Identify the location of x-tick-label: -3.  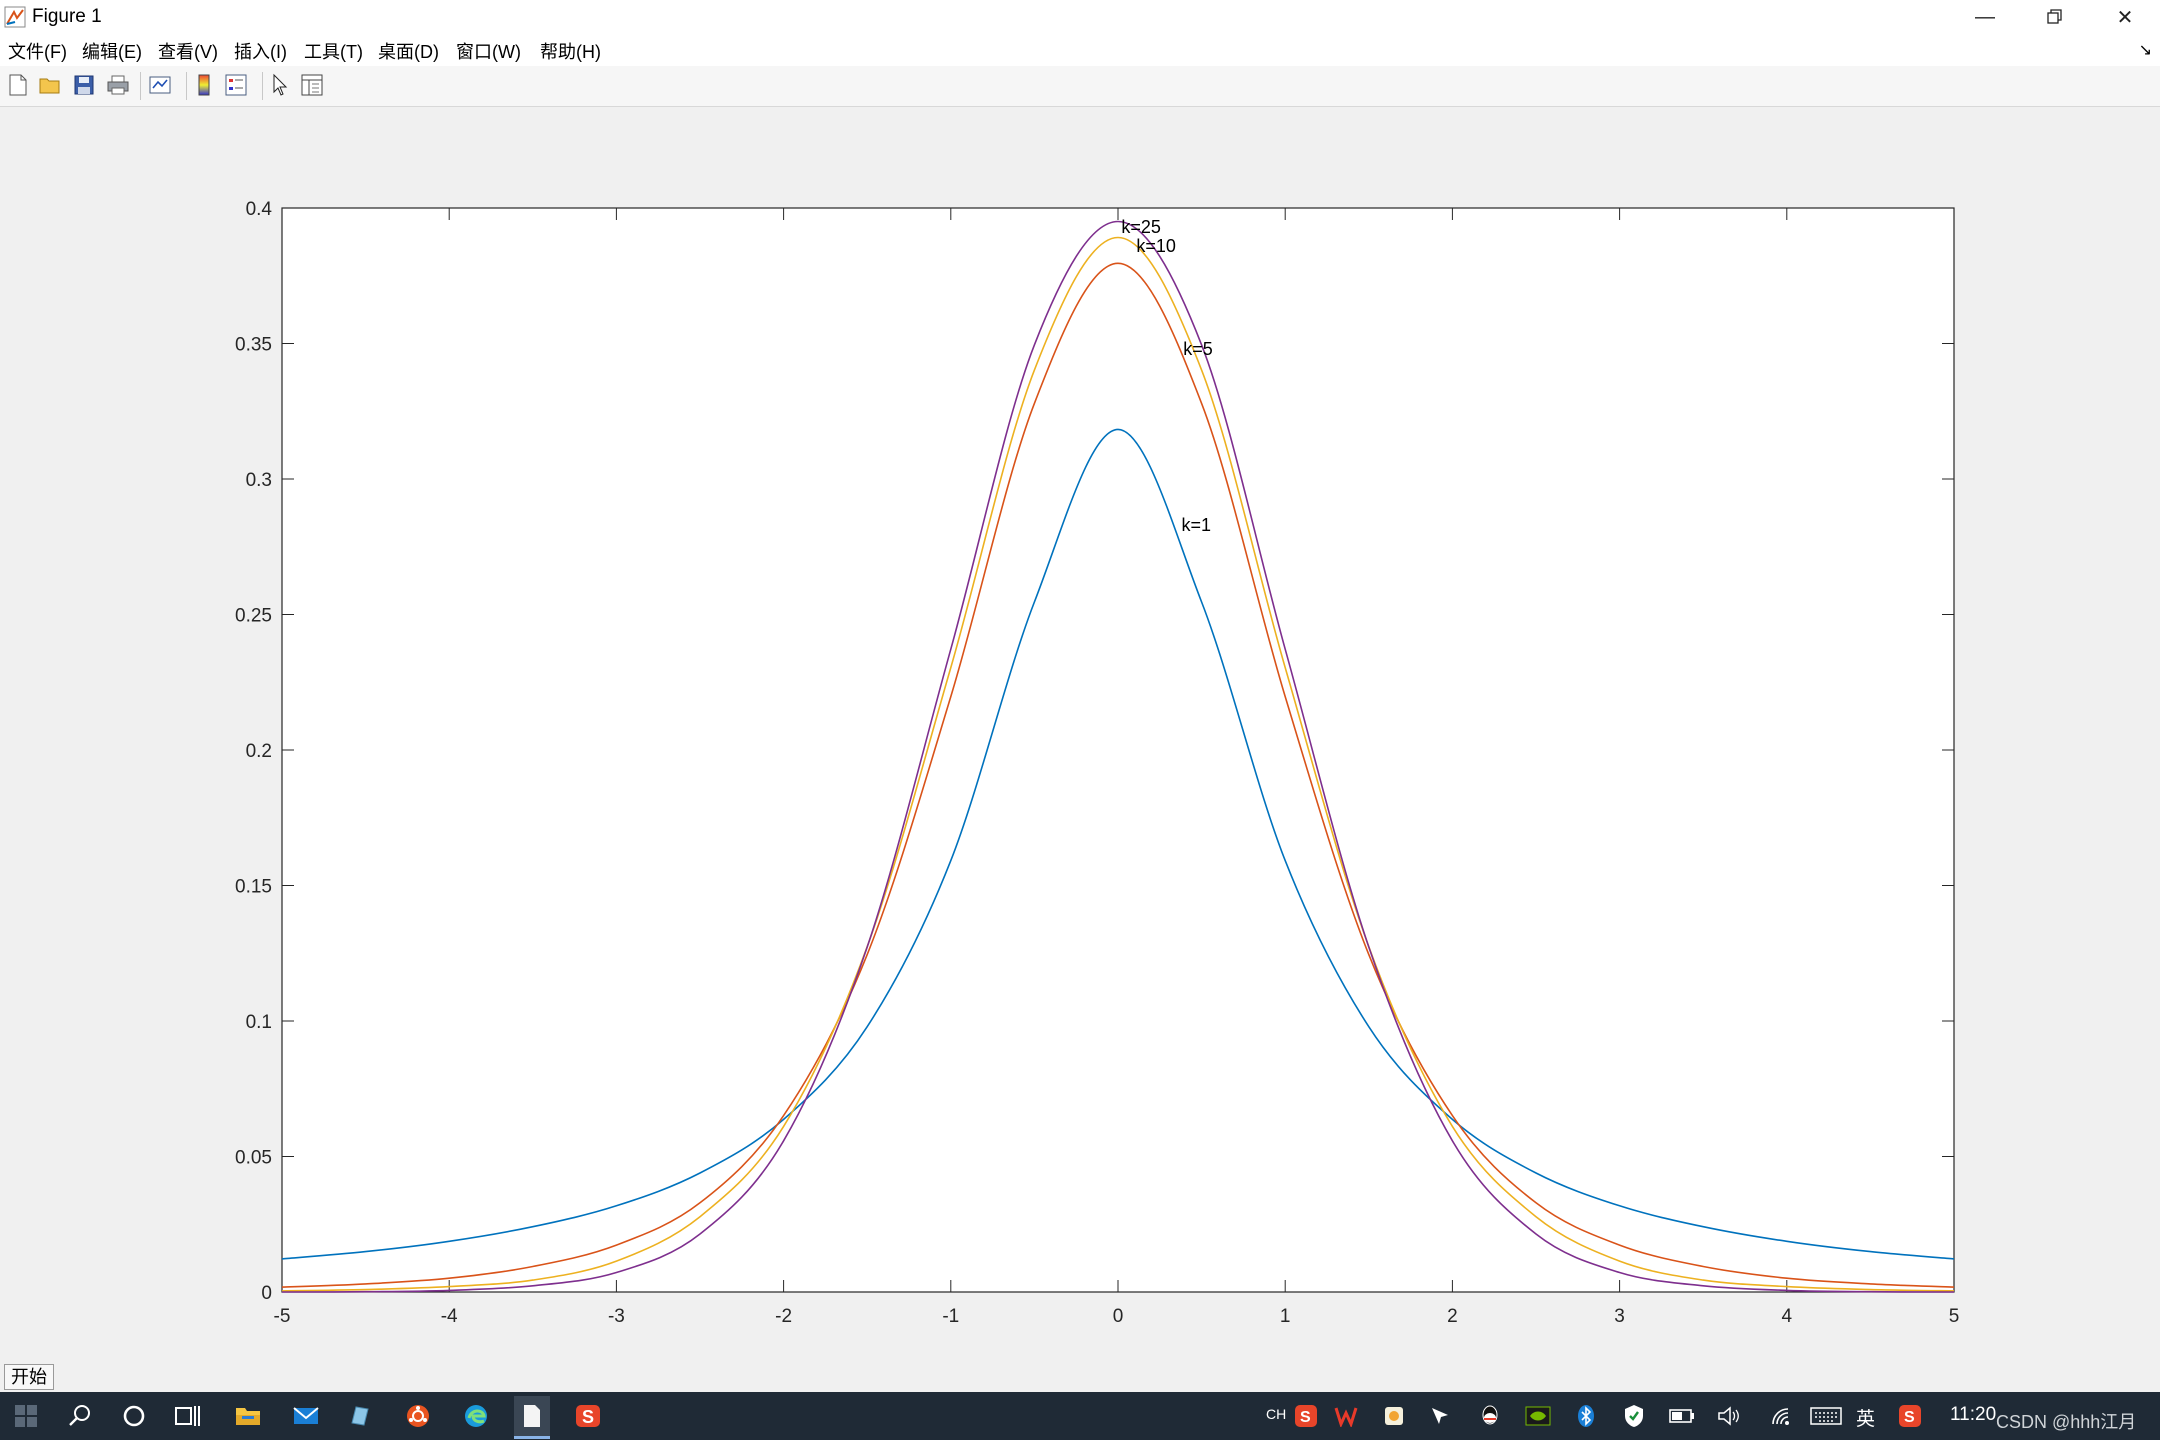
(616, 1316).